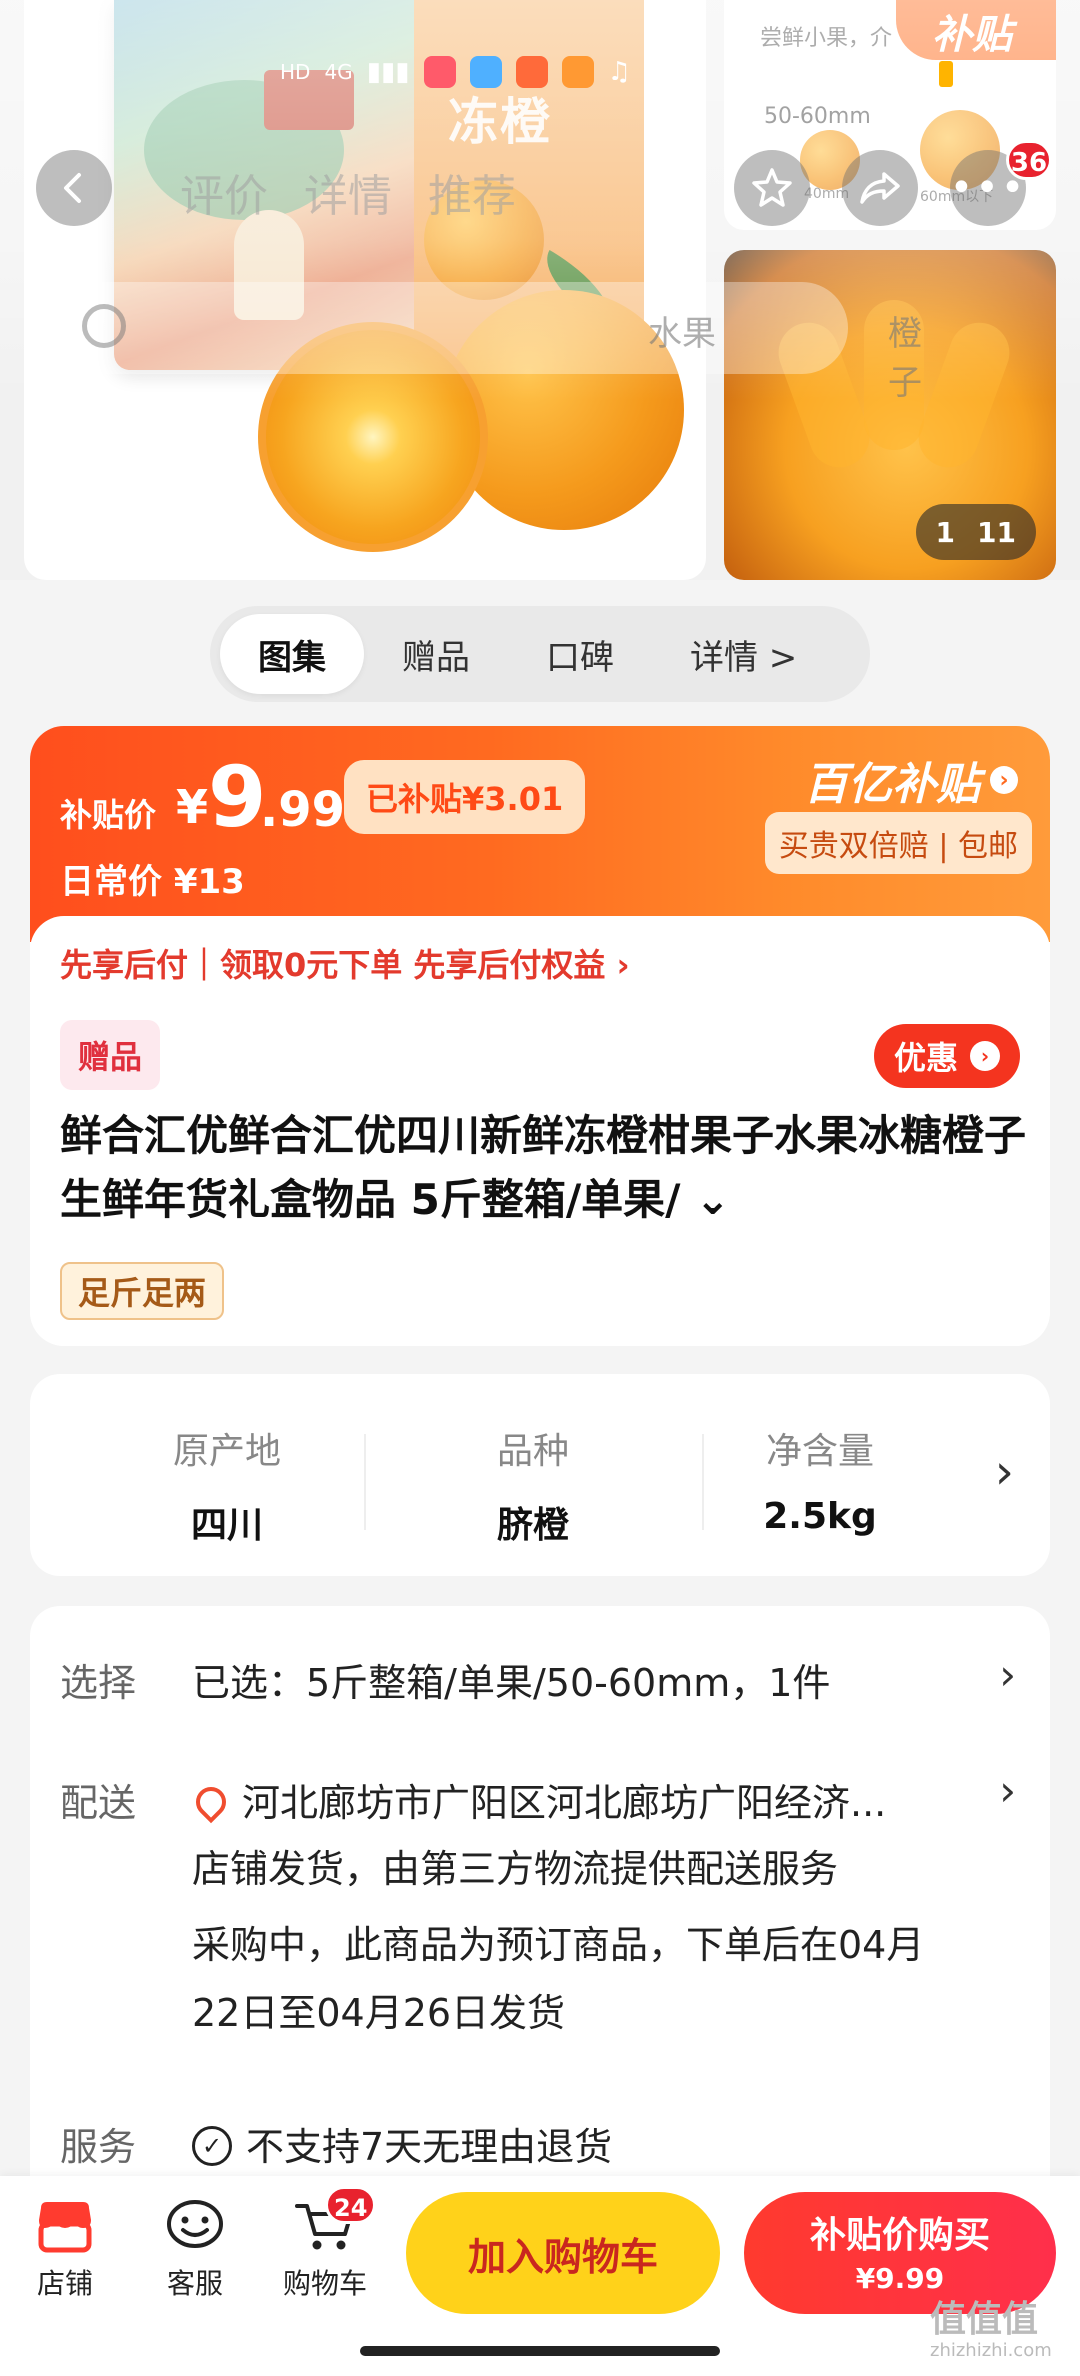 This screenshot has width=1080, height=2376. Describe the element at coordinates (899, 2235) in the screenshot. I see `buy-label: 补贴价购买` at that location.